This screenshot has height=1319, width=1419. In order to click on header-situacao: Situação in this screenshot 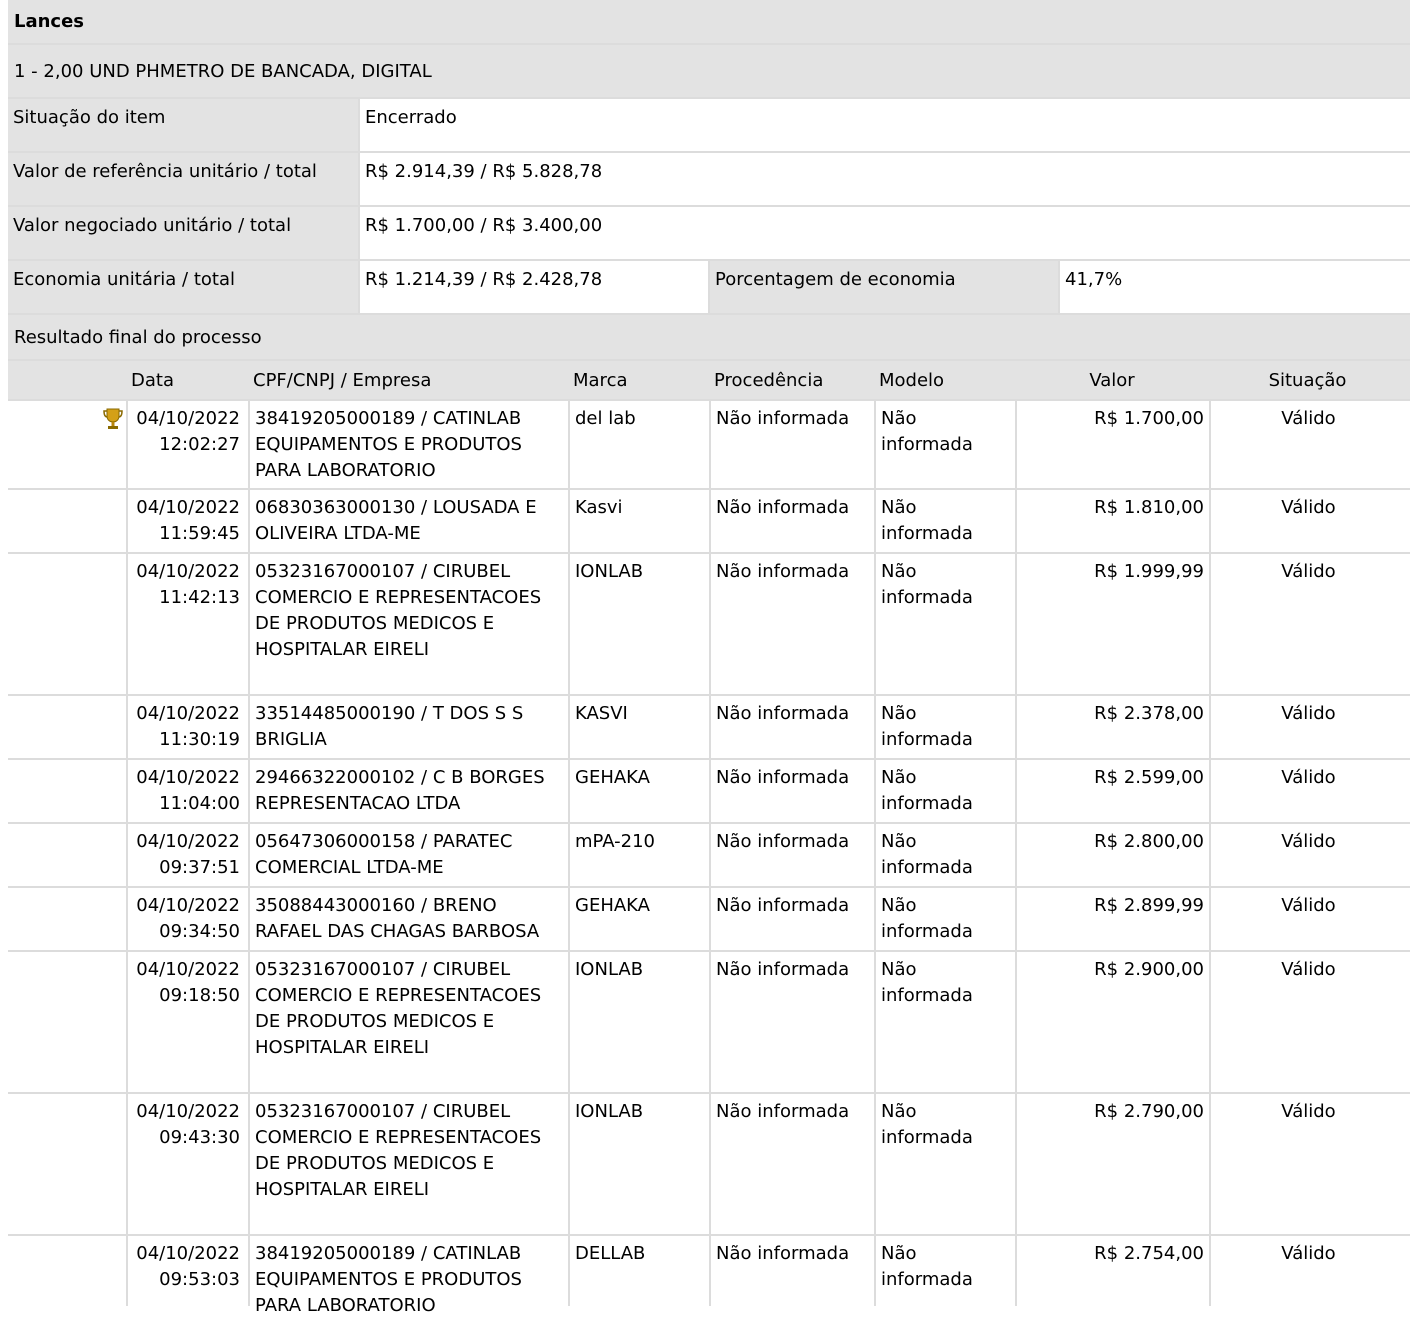, I will do `click(1307, 380)`.